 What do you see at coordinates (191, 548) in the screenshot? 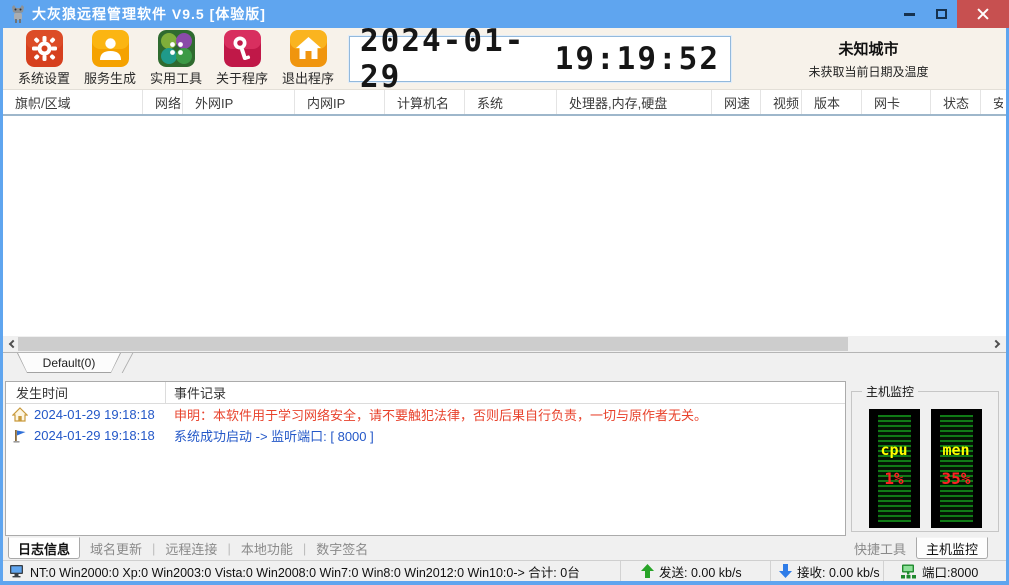
I see `tab-remote-connect: 远程连接` at bounding box center [191, 548].